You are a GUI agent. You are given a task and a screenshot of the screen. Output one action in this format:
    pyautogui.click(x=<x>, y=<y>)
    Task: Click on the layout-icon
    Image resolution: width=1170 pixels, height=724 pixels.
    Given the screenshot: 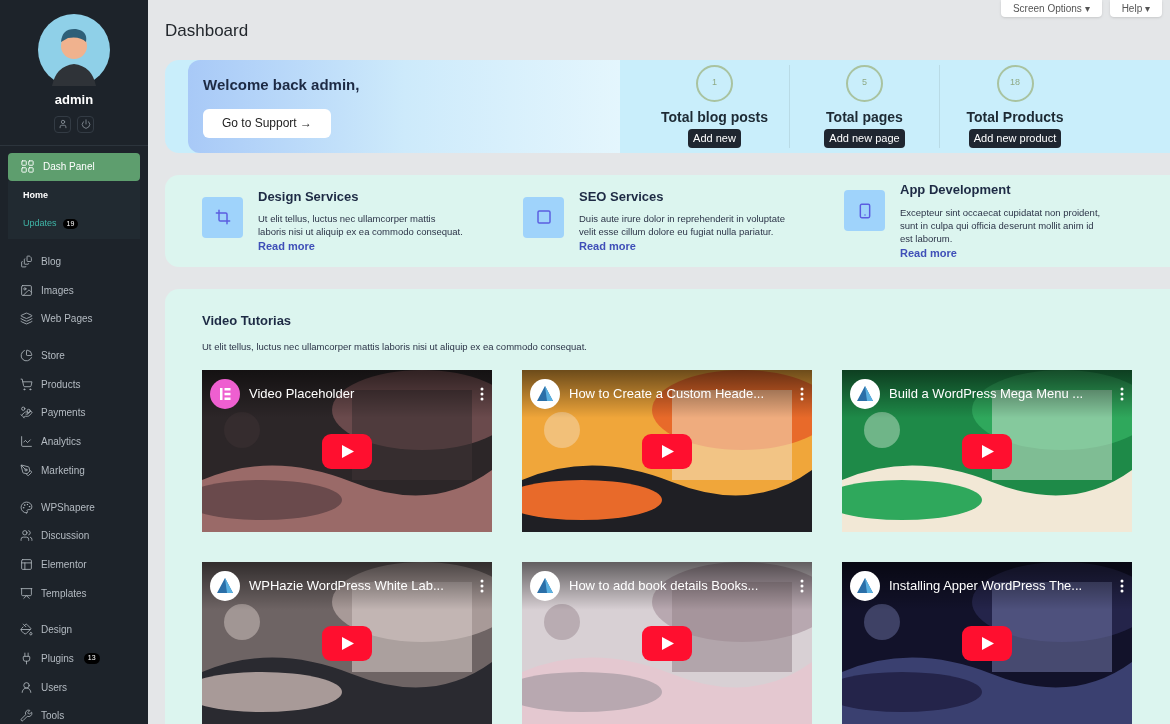 What is the action you would take?
    pyautogui.click(x=26, y=564)
    